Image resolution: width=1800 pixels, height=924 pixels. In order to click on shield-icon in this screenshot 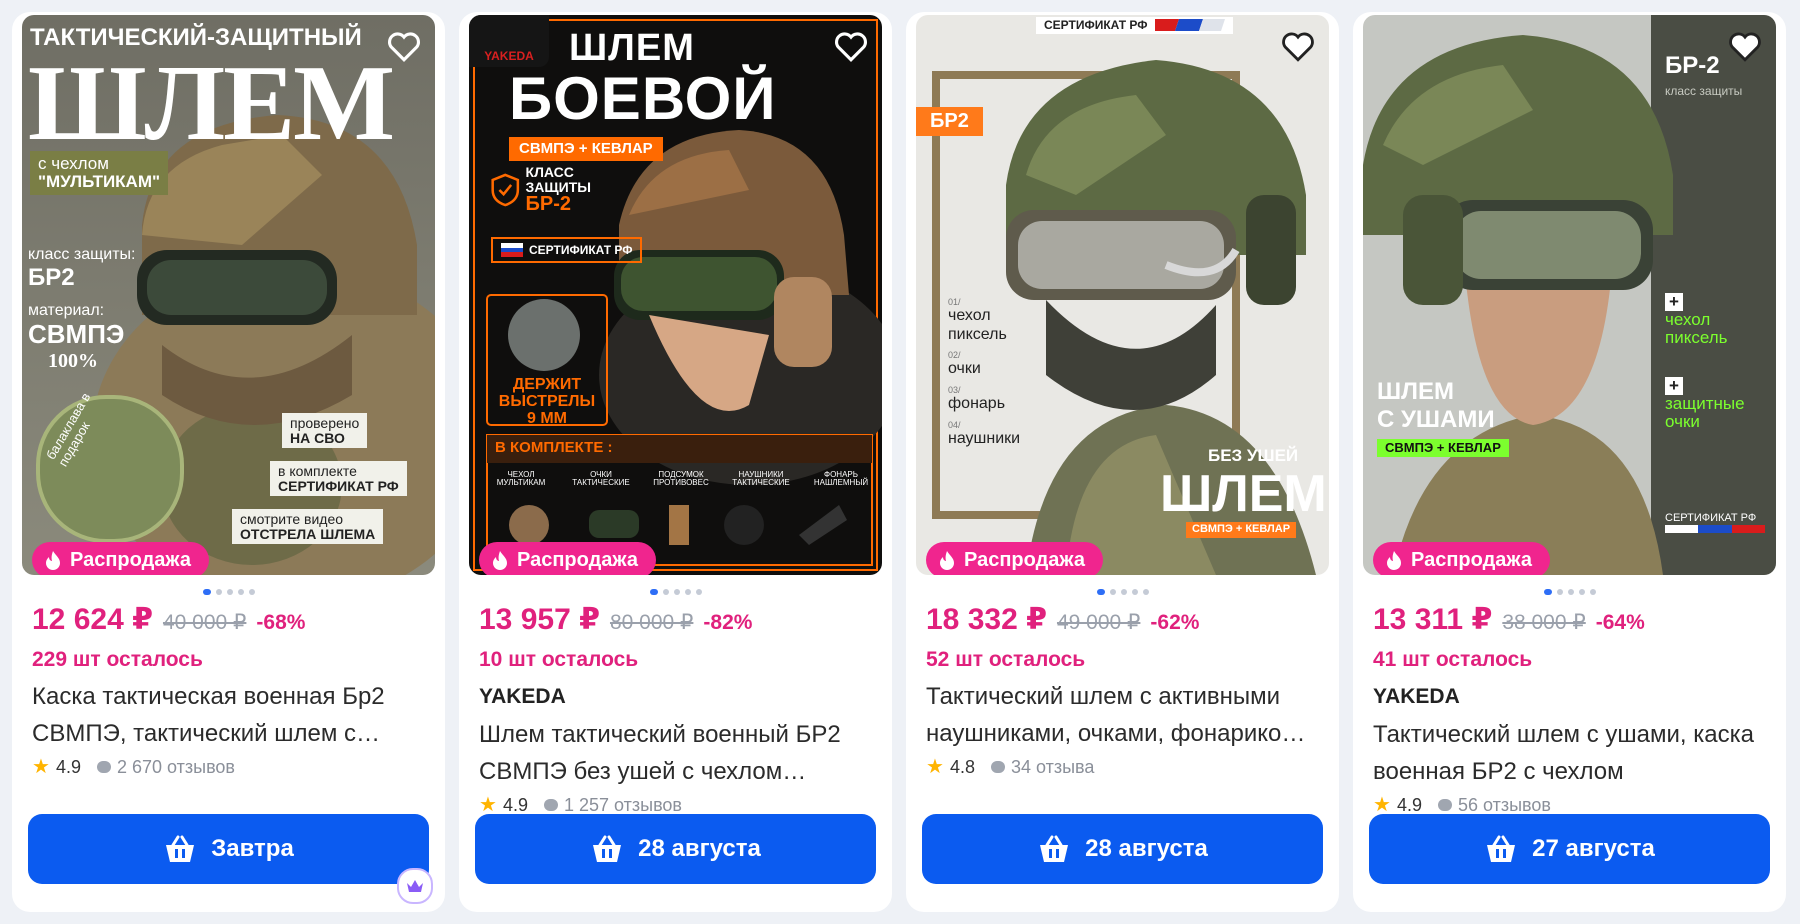, I will do `click(505, 190)`.